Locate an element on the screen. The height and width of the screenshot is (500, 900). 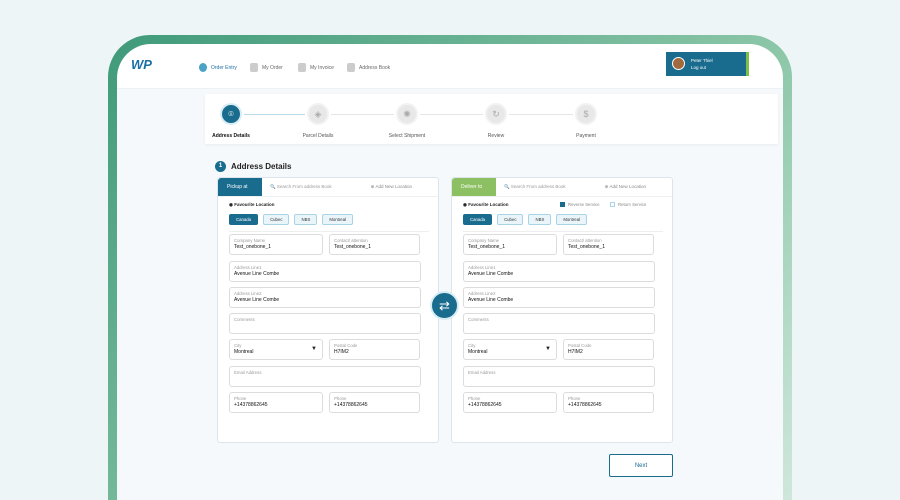
invoice-icon is located at coordinates (302, 67).